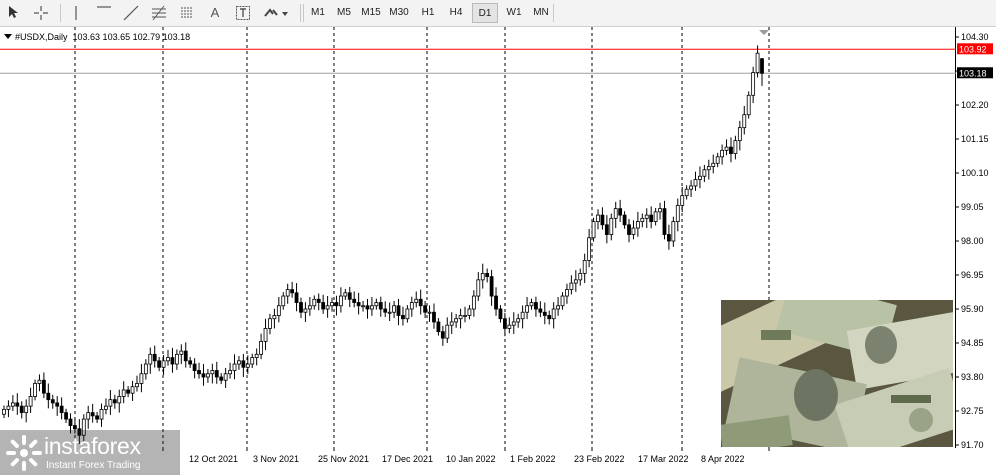 Image resolution: width=996 pixels, height=475 pixels. What do you see at coordinates (276, 13) in the screenshot?
I see `shapes-icon` at bounding box center [276, 13].